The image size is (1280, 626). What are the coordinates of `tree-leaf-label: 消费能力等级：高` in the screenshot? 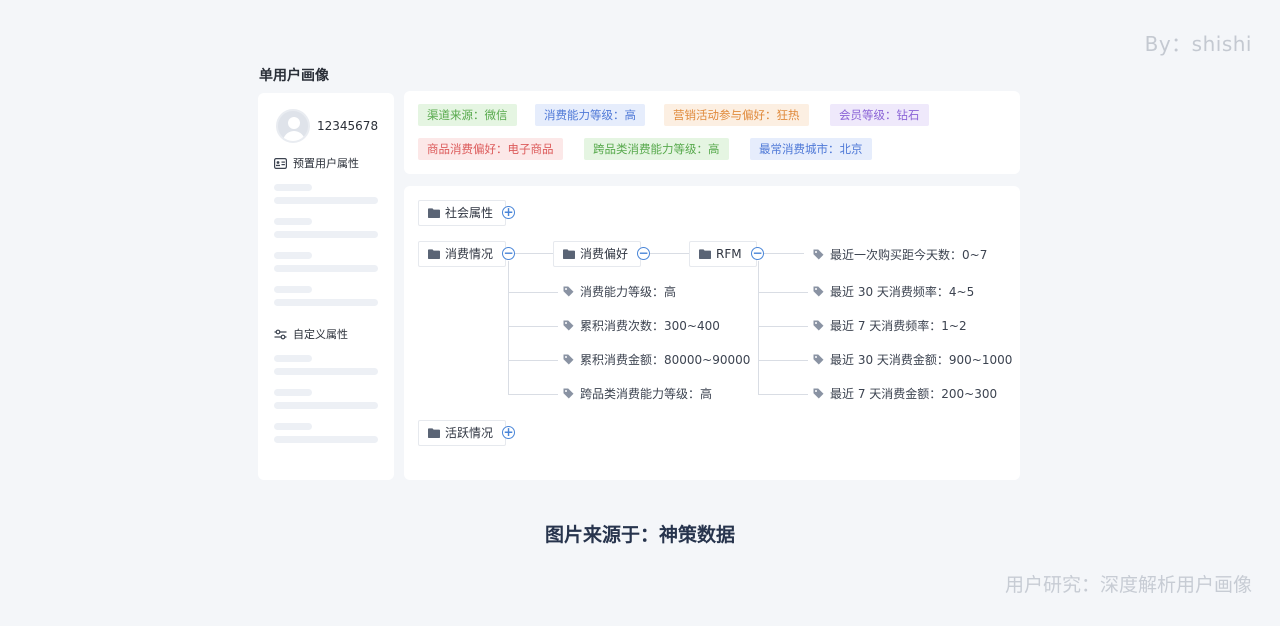 It's located at (628, 292).